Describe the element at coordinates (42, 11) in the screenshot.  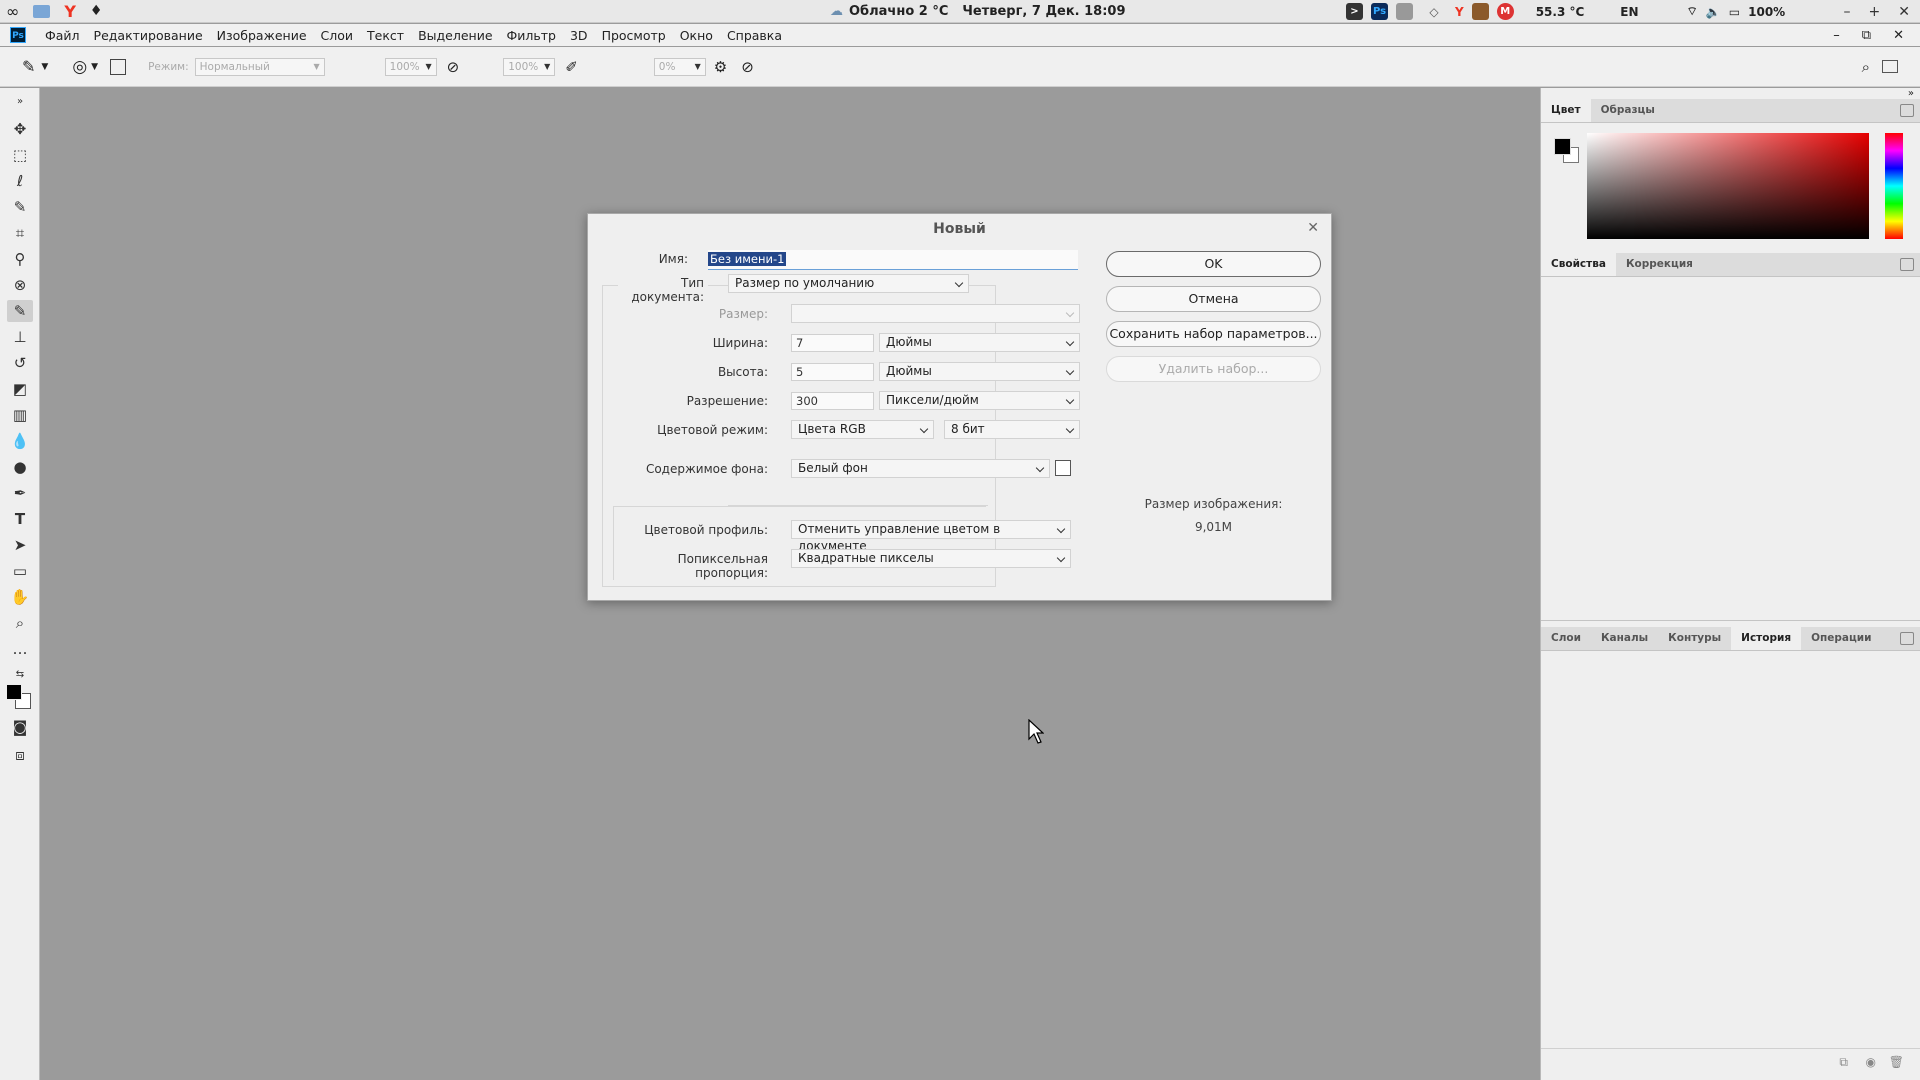
I see `files-icon` at that location.